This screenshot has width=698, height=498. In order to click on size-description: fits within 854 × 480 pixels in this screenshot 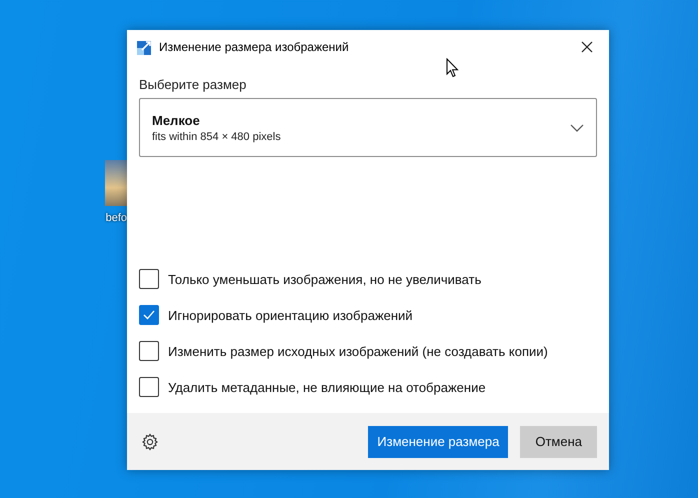, I will do `click(217, 136)`.